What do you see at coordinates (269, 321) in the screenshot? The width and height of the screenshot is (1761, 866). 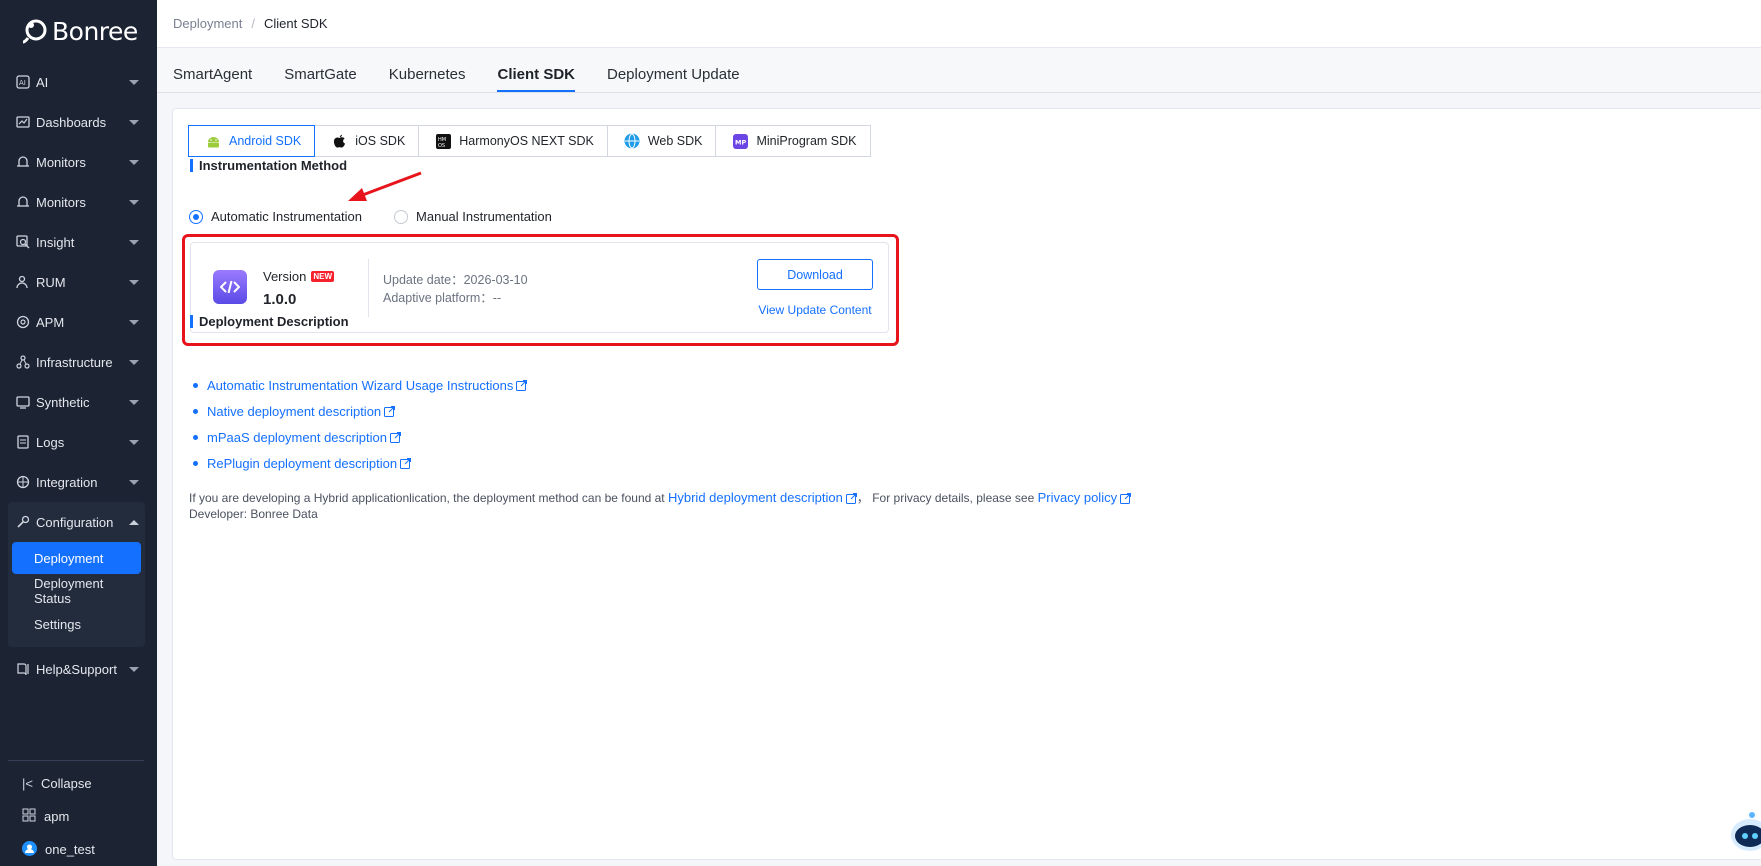 I see `deployment-description-title: Deployment Description` at bounding box center [269, 321].